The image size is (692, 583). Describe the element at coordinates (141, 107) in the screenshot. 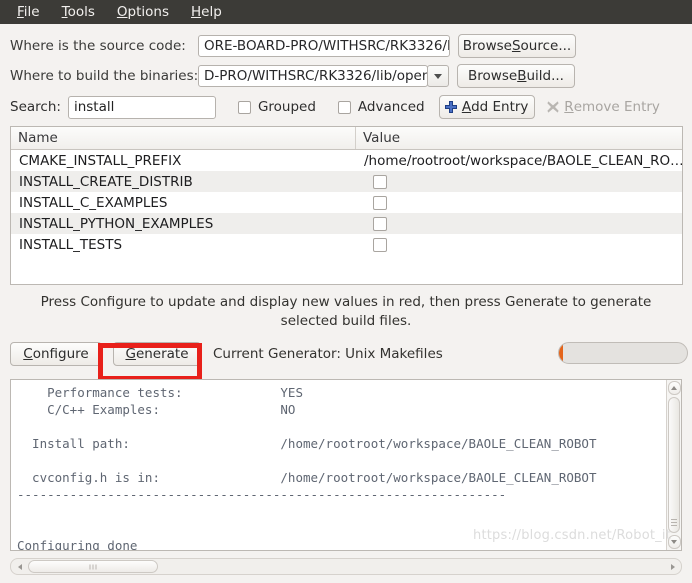

I see `search-input: install` at that location.